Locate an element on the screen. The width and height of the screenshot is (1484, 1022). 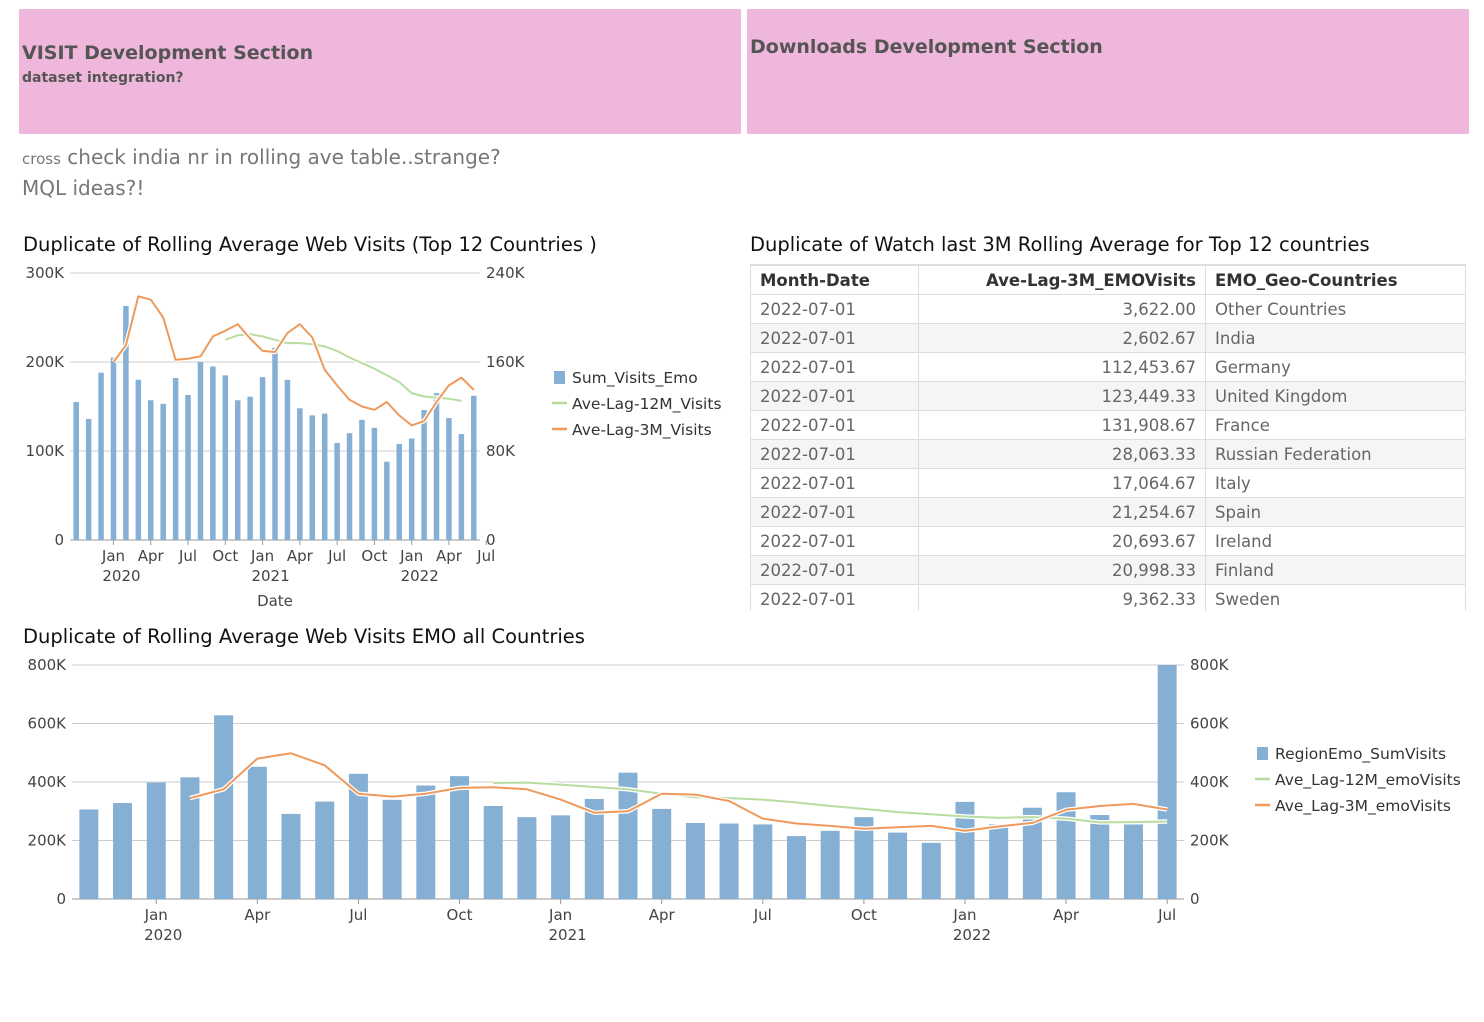
cell-country: Finland is located at coordinates (1335, 570).